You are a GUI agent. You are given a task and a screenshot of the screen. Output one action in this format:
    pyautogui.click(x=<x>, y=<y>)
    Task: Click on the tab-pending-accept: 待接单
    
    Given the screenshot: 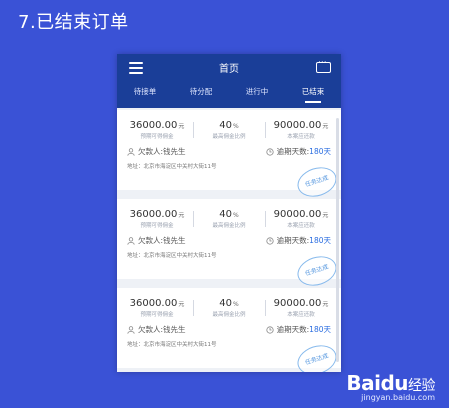 What is the action you would take?
    pyautogui.click(x=145, y=93)
    